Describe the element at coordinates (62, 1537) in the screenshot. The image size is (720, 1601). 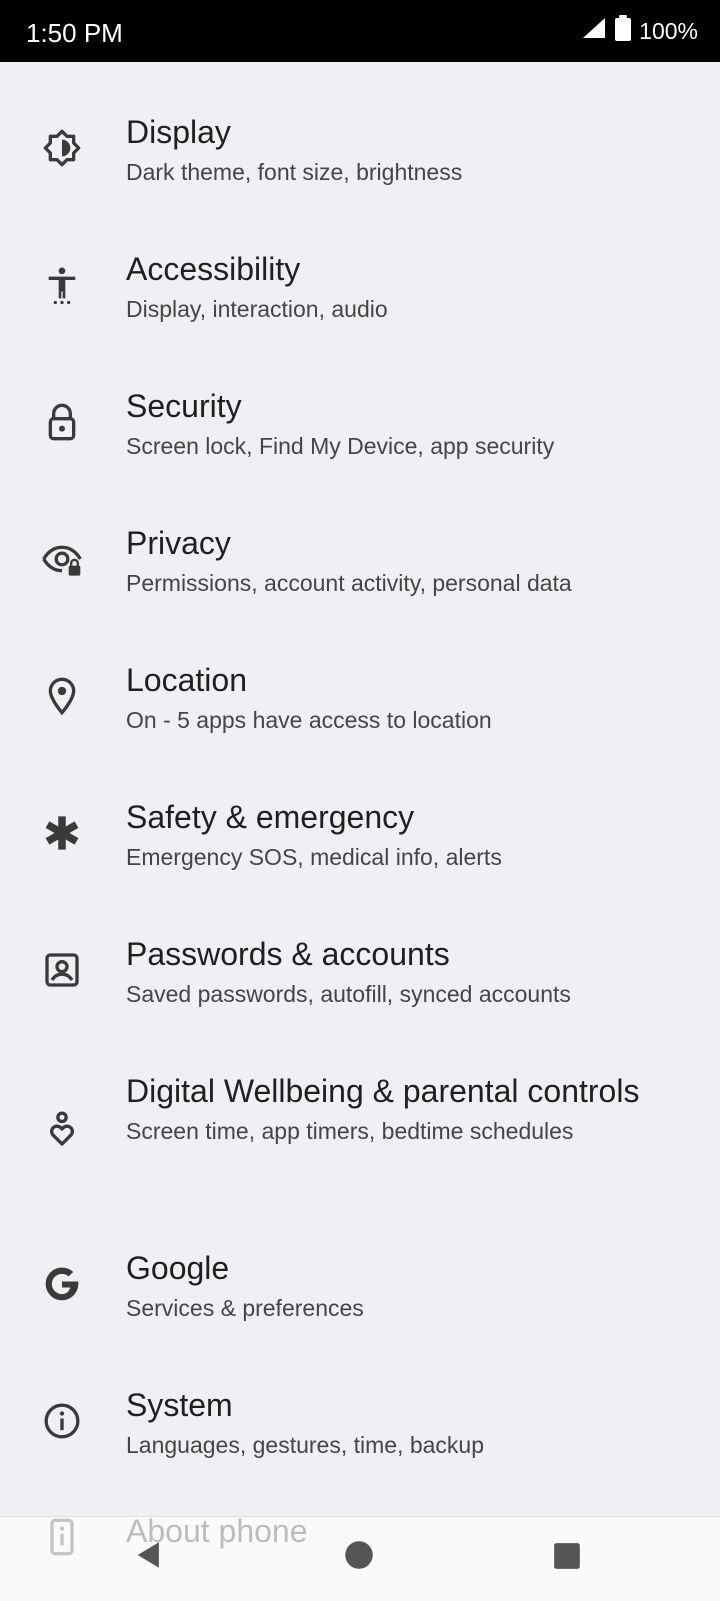
I see `phone-info-icon` at that location.